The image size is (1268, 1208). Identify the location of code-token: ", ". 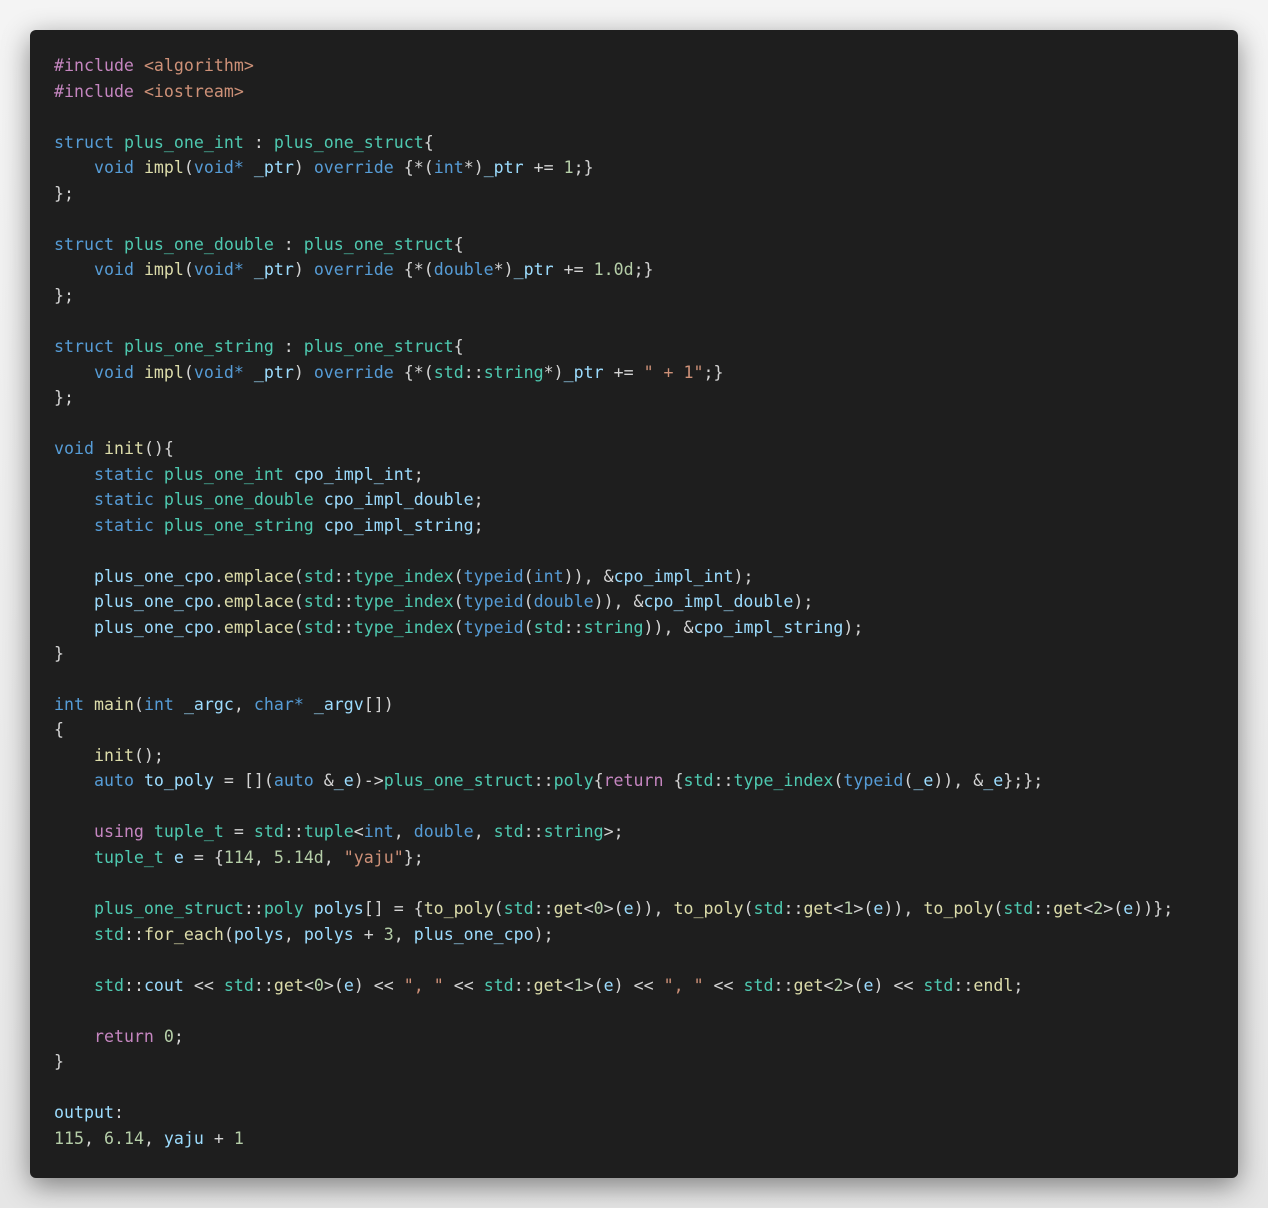
(423, 985).